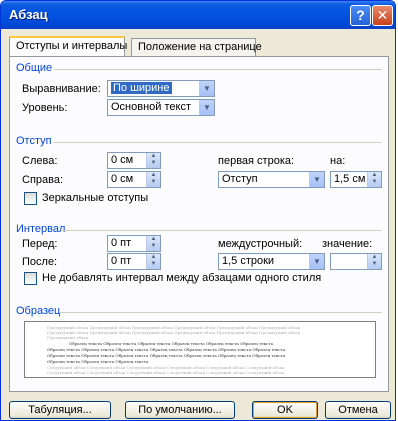 The width and height of the screenshot is (398, 421). Describe the element at coordinates (134, 243) in the screenshot. I see `spacing-before-field: 0 пт ▲ ▼` at that location.